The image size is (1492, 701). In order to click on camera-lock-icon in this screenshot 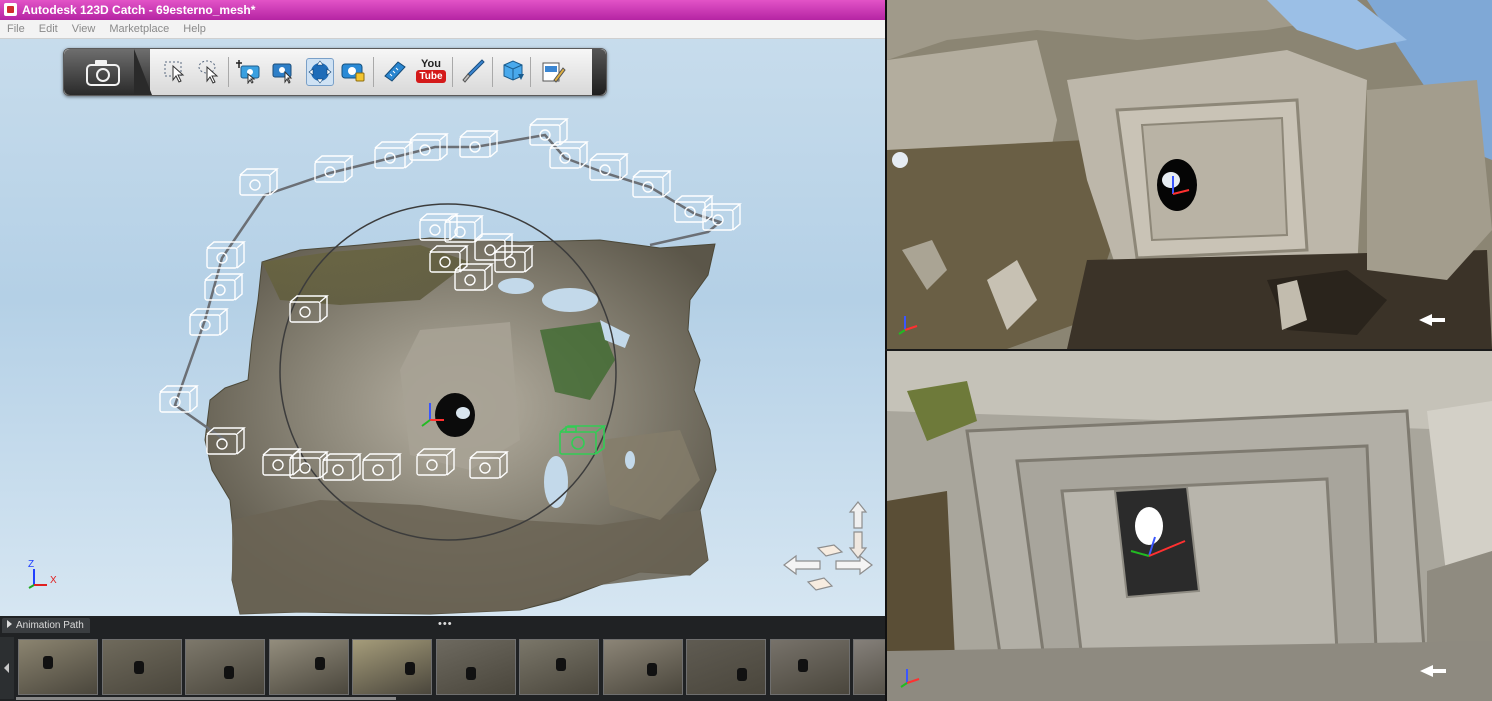, I will do `click(353, 72)`.